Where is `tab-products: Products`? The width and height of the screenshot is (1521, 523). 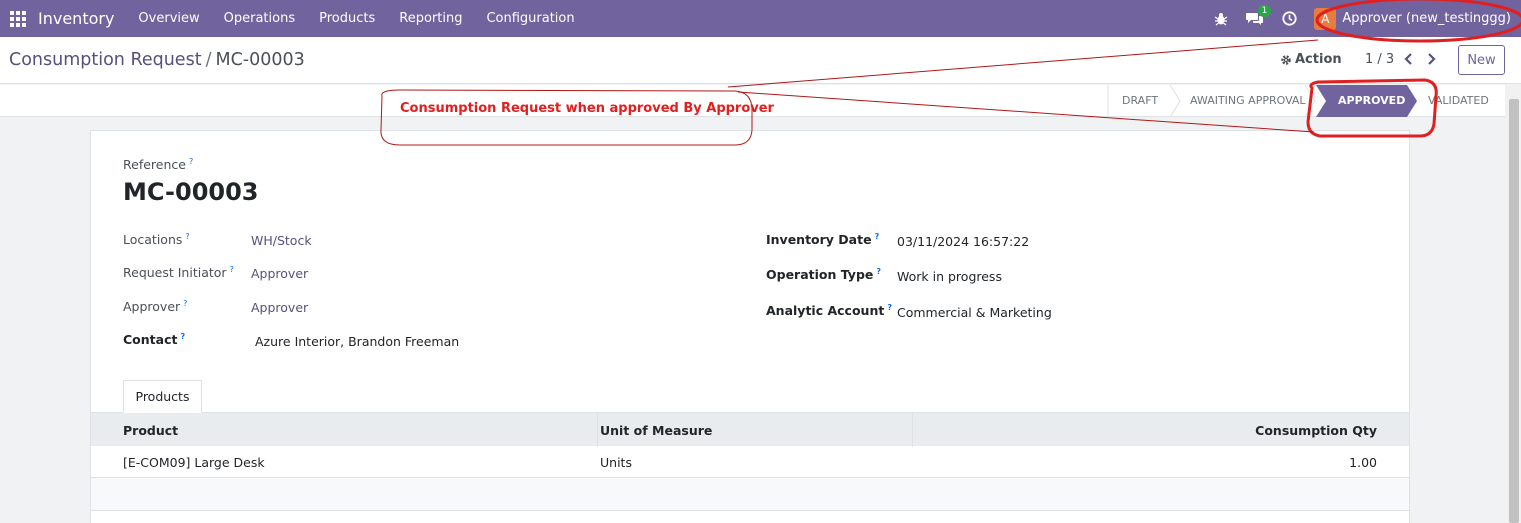
tab-products: Products is located at coordinates (162, 396).